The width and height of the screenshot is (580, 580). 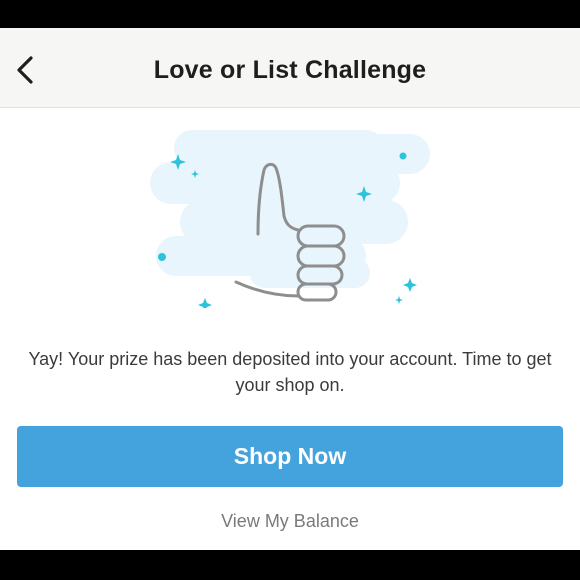 What do you see at coordinates (290, 209) in the screenshot?
I see `cloud-shape` at bounding box center [290, 209].